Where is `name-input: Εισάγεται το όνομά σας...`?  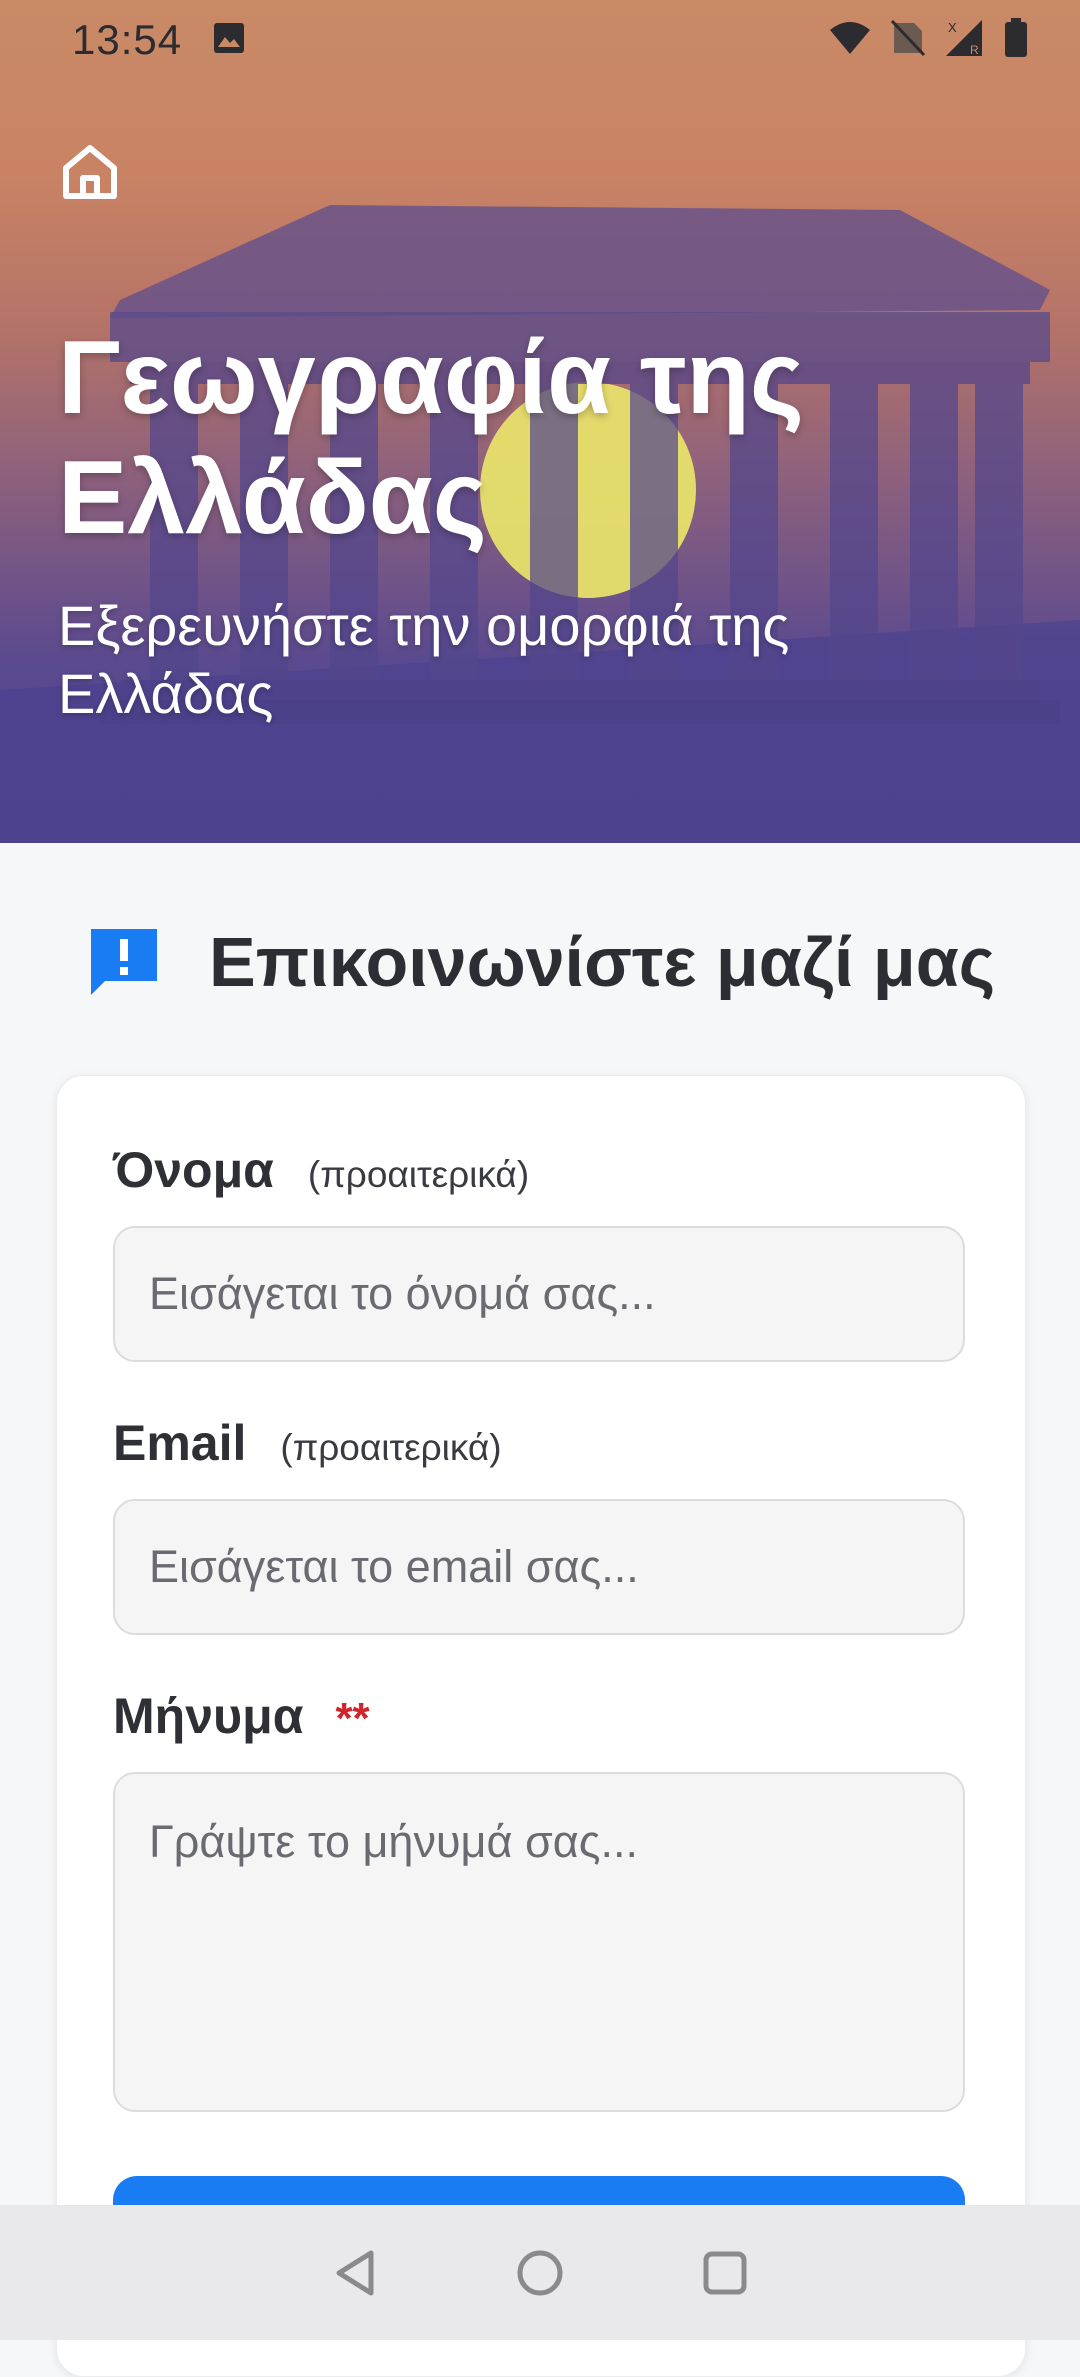 name-input: Εισάγεται το όνομά σας... is located at coordinates (539, 1294).